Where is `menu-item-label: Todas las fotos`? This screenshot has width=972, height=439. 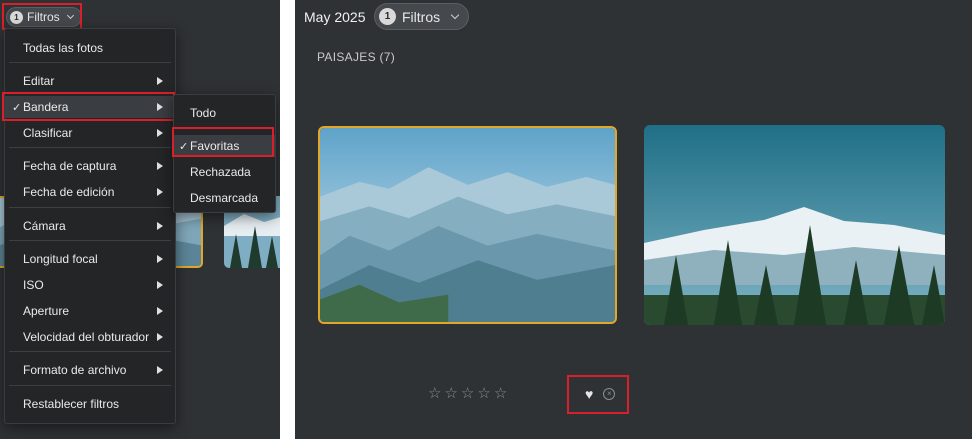
menu-item-label: Todas las fotos is located at coordinates (63, 48).